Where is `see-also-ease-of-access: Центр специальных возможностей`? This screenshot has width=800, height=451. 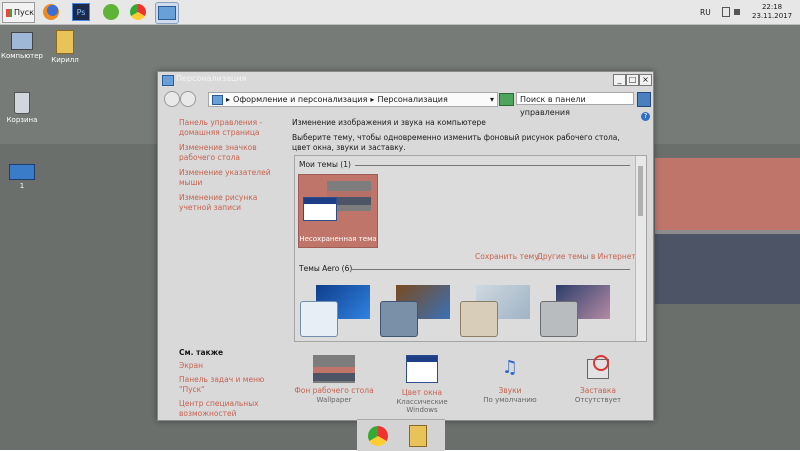
see-also-ease-of-access: Центр специальных возможностей is located at coordinates (234, 409).